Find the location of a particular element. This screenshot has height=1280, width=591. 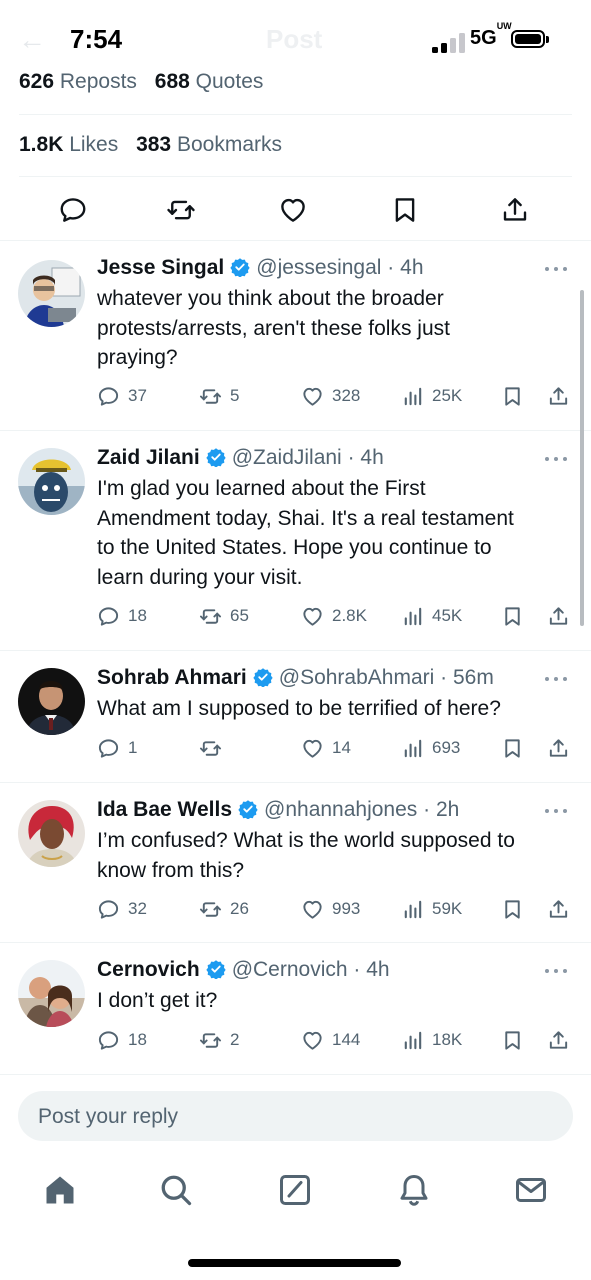

author-name: Zaid Jilani is located at coordinates (148, 457).